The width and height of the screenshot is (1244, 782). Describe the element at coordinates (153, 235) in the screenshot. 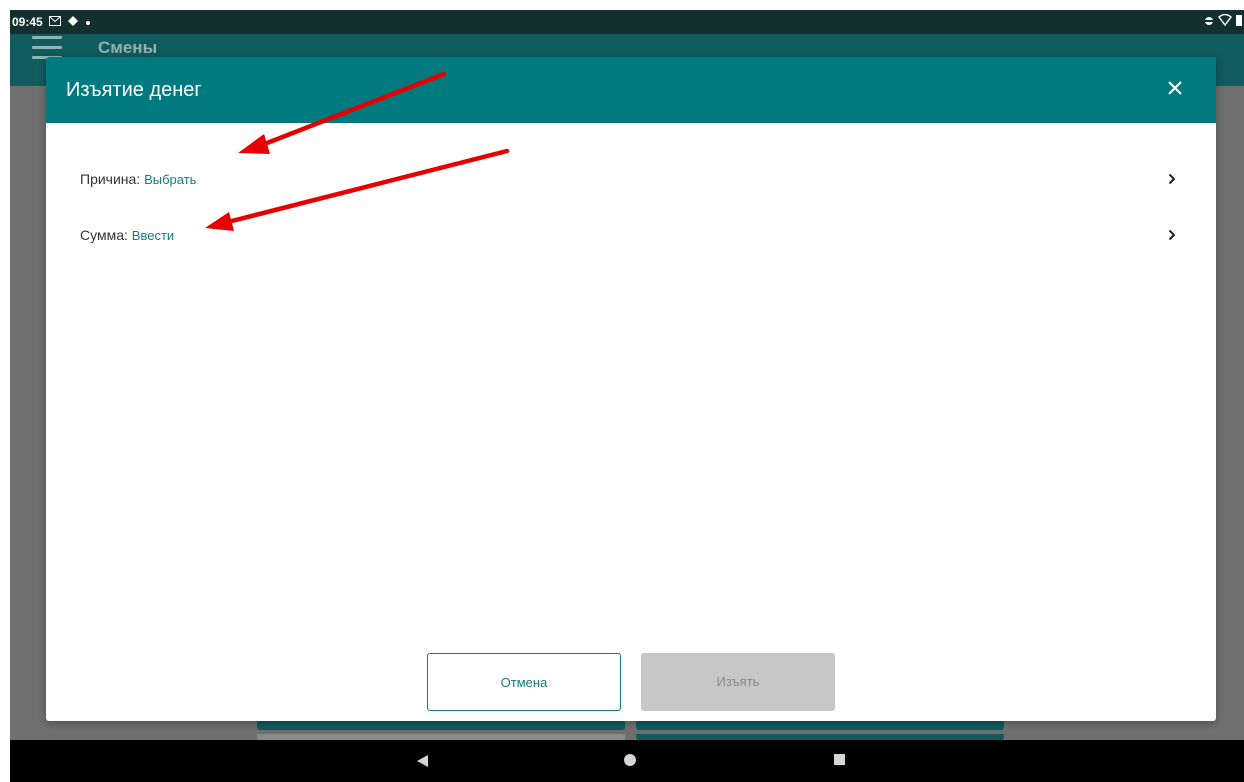

I see `amount-enter-link: Ввести` at that location.